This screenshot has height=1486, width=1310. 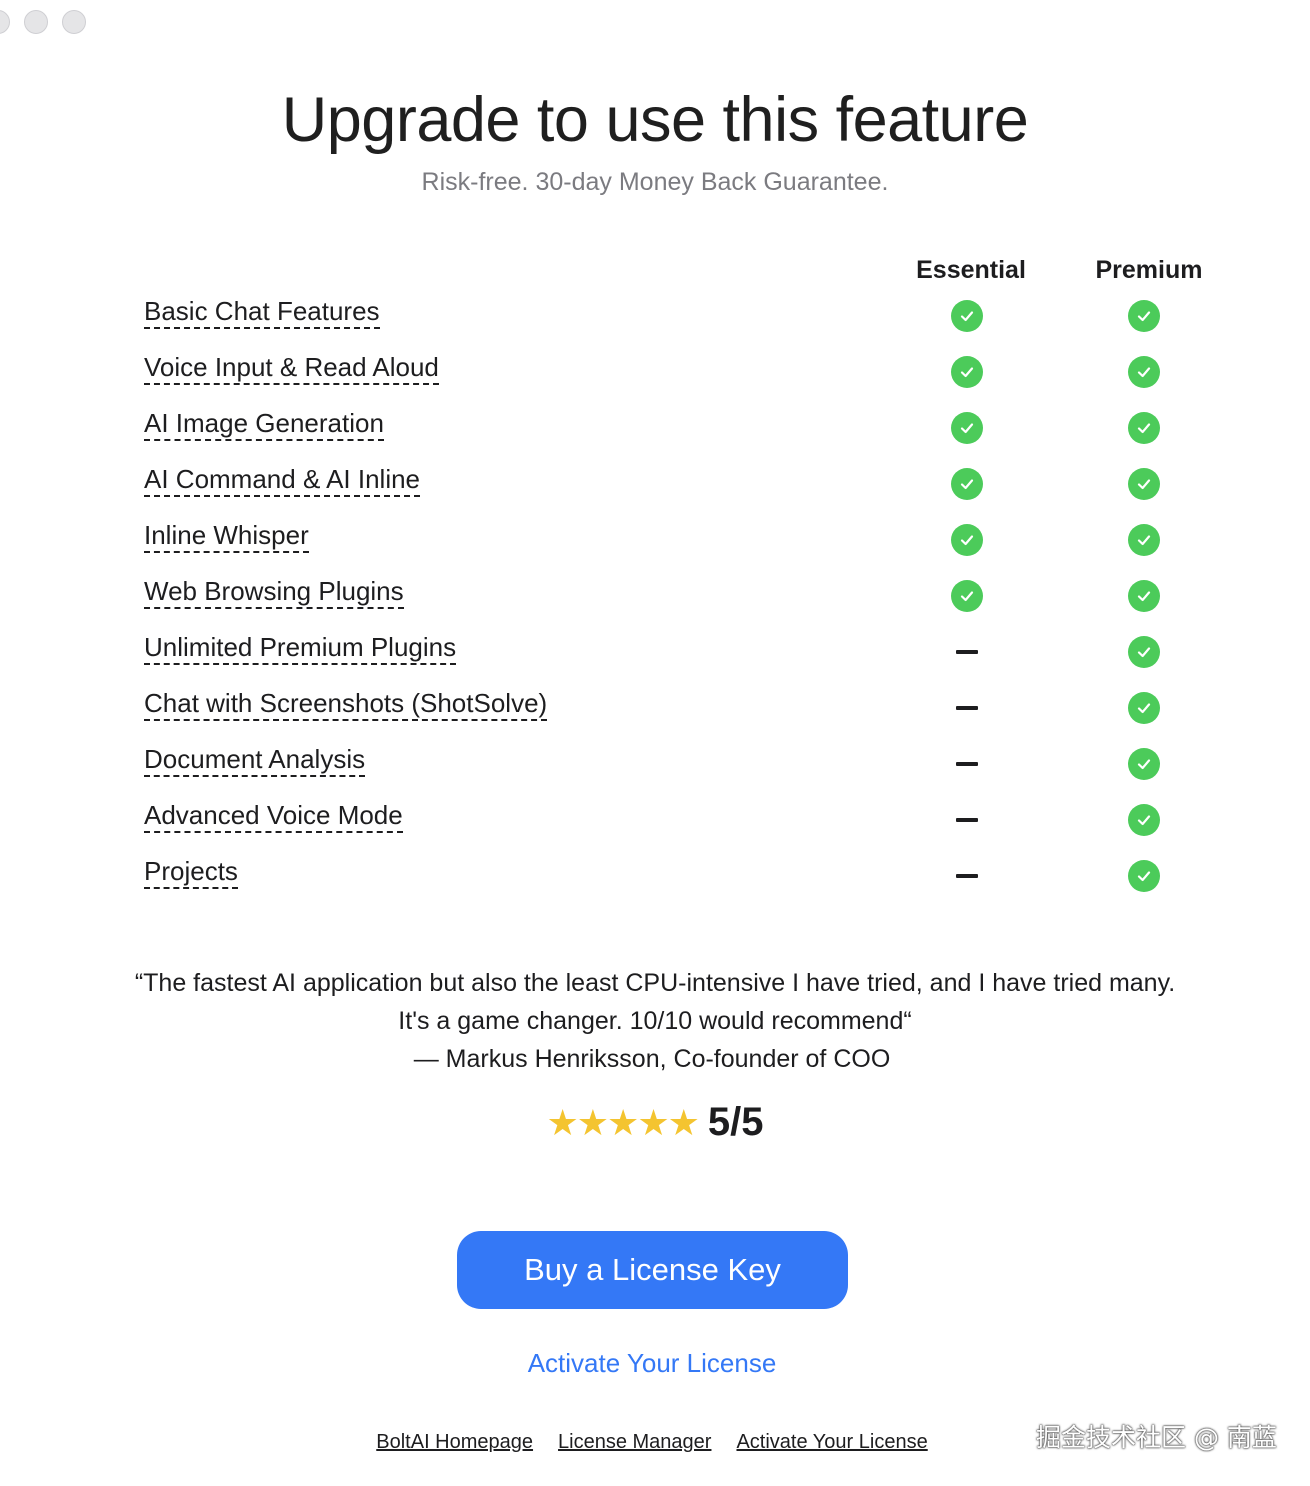 I want to click on feature-label: AI Command & AI Inline, so click(x=282, y=480).